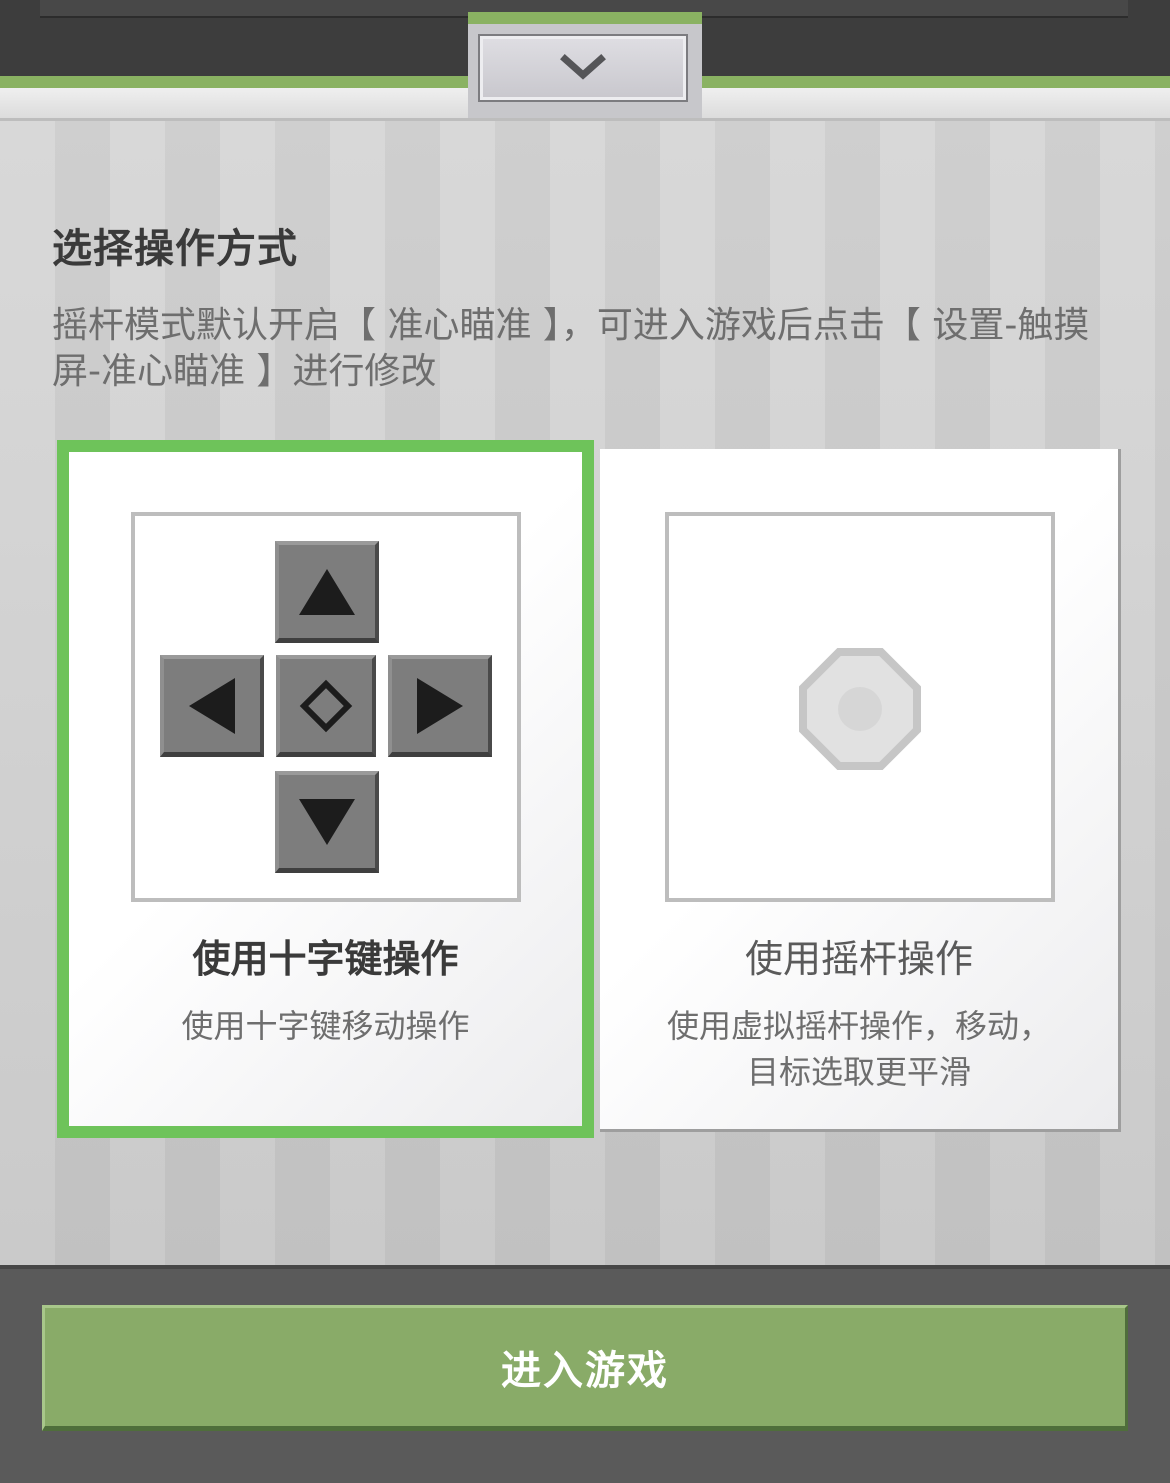  I want to click on option-title: 使用十字键操作, so click(325, 959).